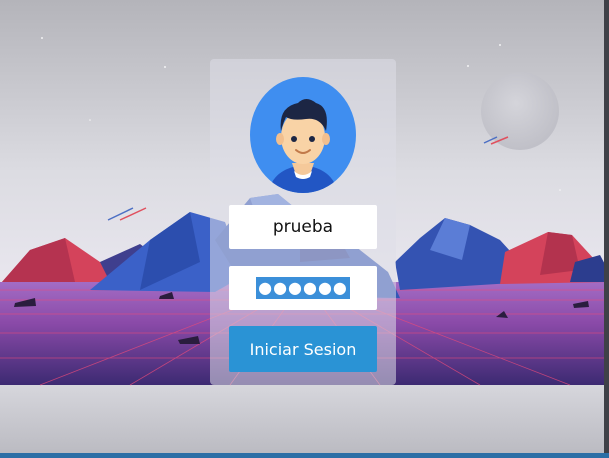  I want to click on user-avatar-icon, so click(303, 135).